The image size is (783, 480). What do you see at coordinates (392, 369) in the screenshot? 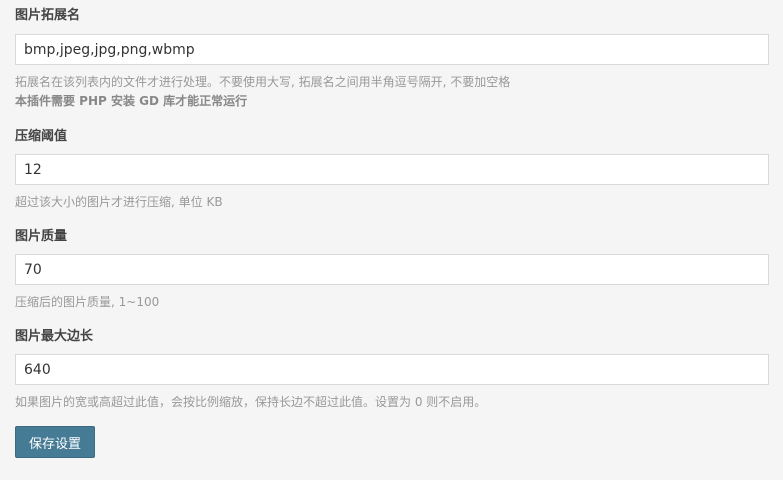
I see `max-edge-input` at bounding box center [392, 369].